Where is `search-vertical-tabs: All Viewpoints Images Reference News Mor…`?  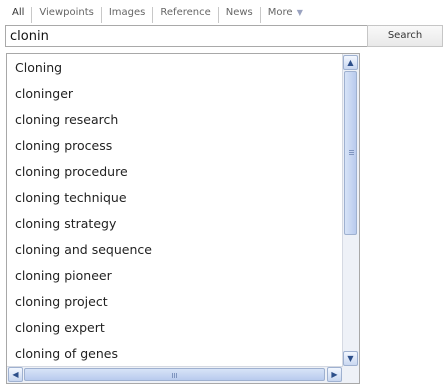
search-vertical-tabs: All Viewpoints Images Reference News Mor… is located at coordinates (160, 15).